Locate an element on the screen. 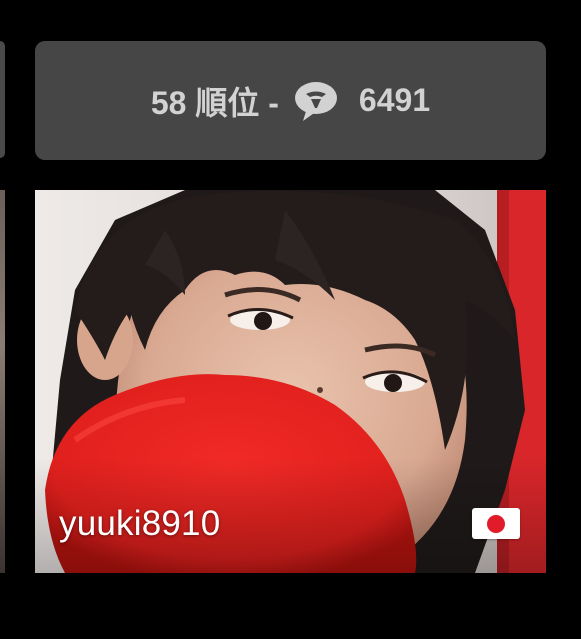 Image resolution: width=581 pixels, height=639 pixels. japan-flag-icon is located at coordinates (496, 523).